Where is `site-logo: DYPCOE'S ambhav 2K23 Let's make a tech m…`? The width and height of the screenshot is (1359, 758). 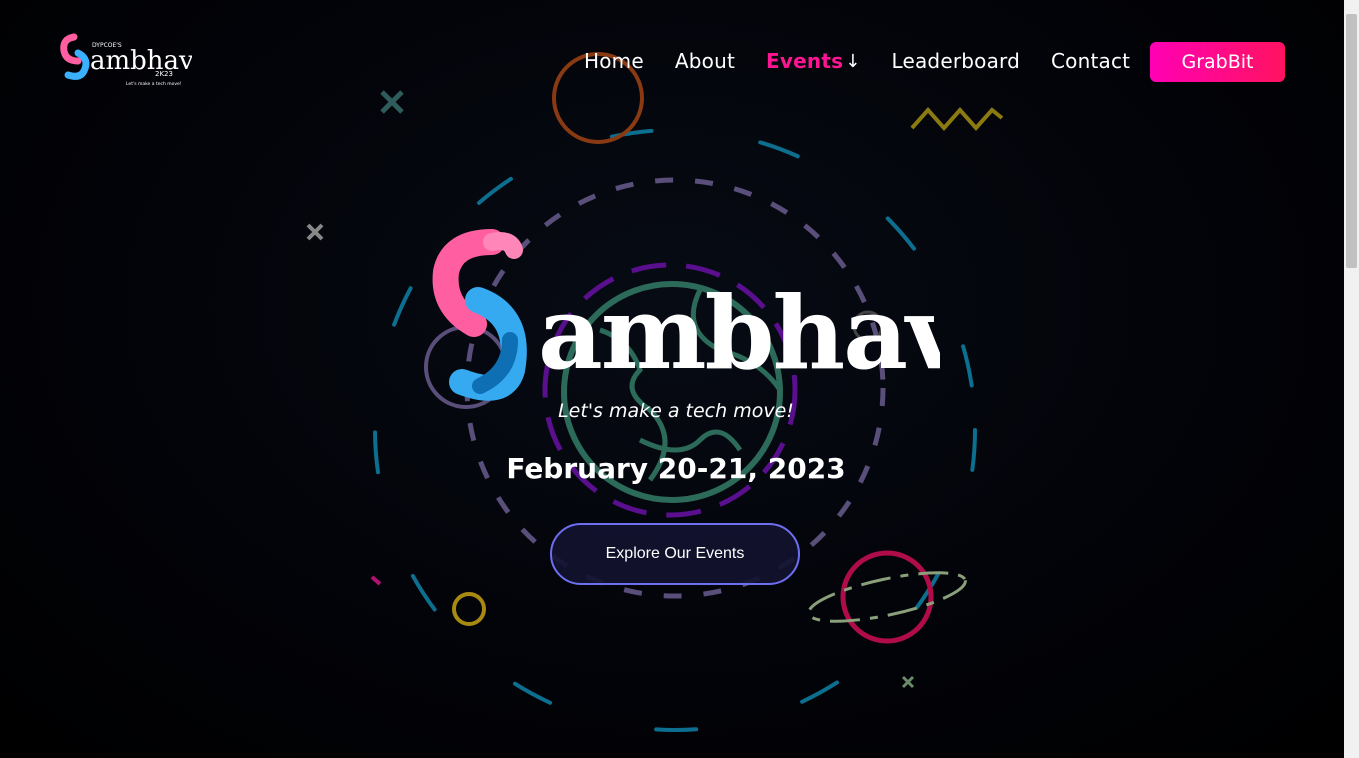 site-logo: DYPCOE'S ambhav 2K23 Let's make a tech m… is located at coordinates (122, 60).